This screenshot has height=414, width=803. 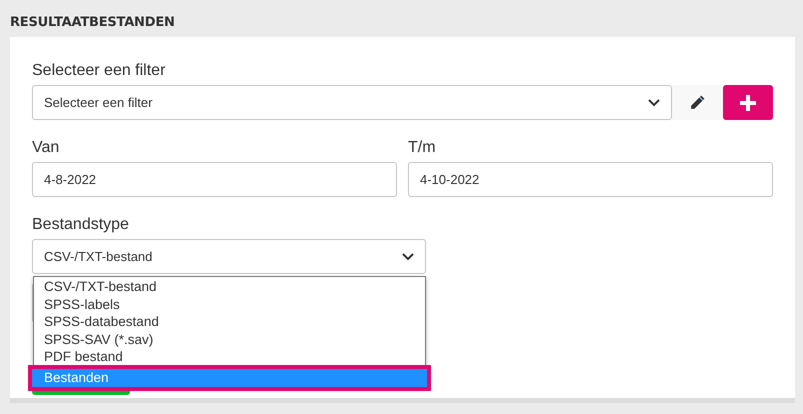 I want to click on file-type-select: CSV-/TXT-bestand, so click(x=229, y=256).